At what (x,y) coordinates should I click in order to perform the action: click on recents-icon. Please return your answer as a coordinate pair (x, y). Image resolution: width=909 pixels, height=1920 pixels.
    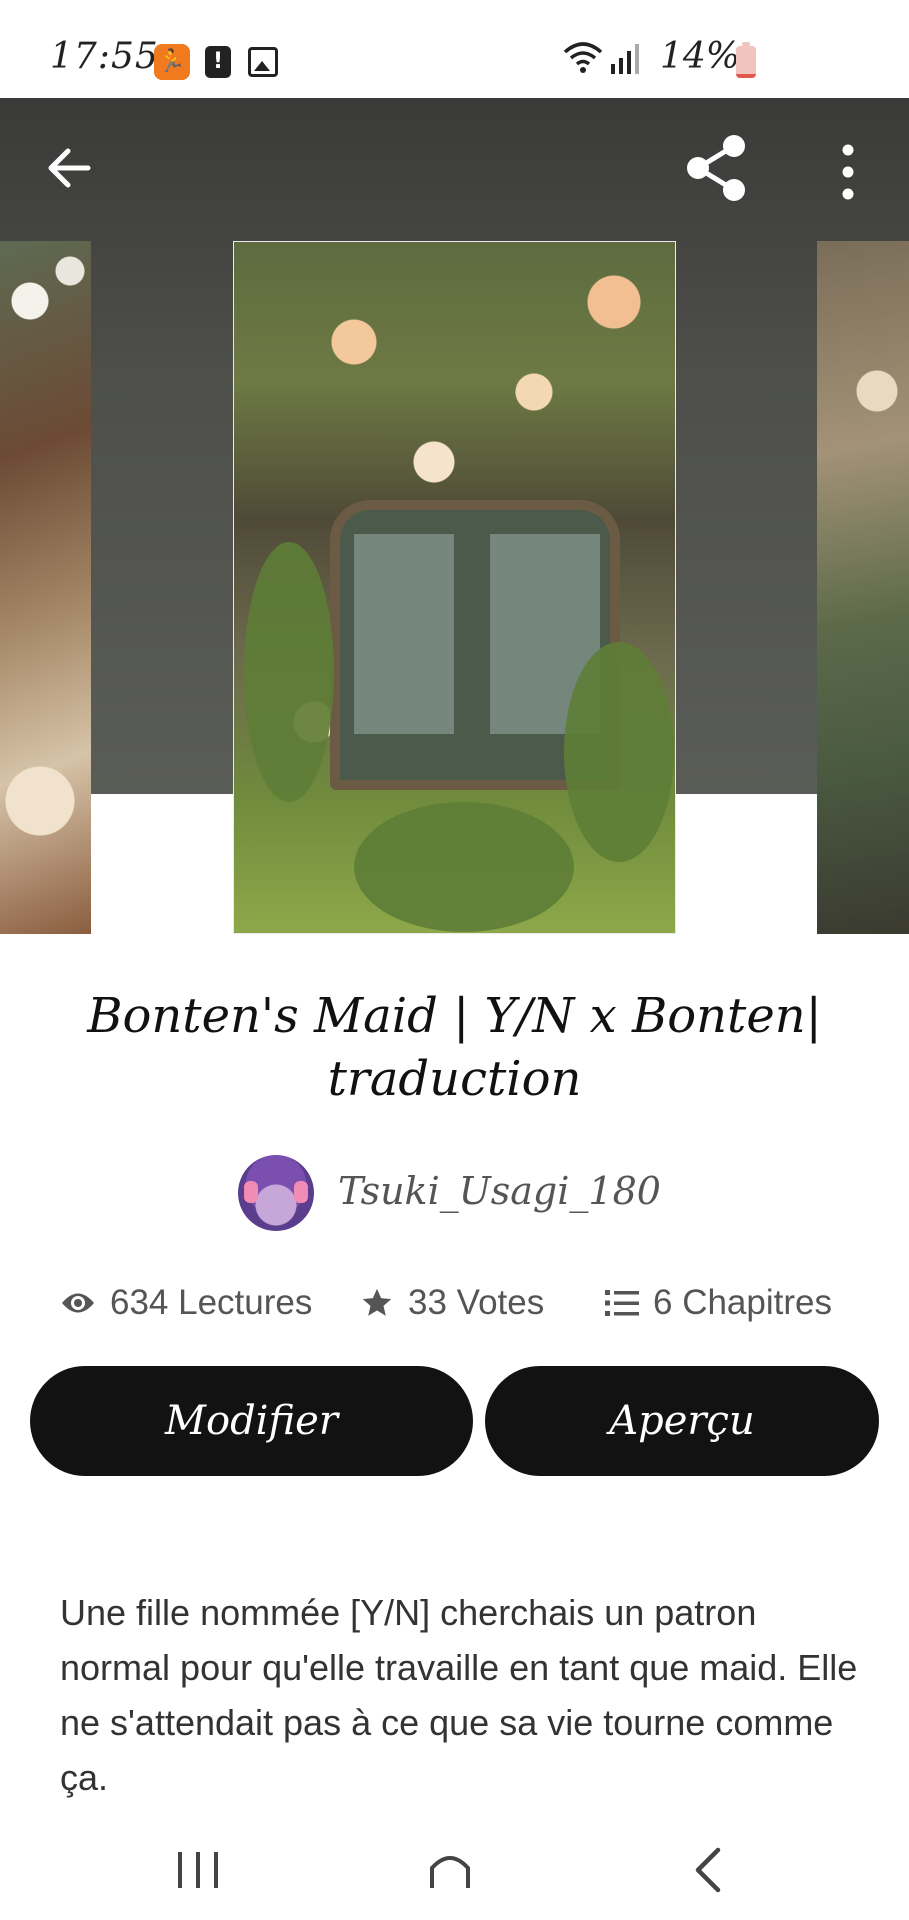
    Looking at the image, I should click on (198, 1870).